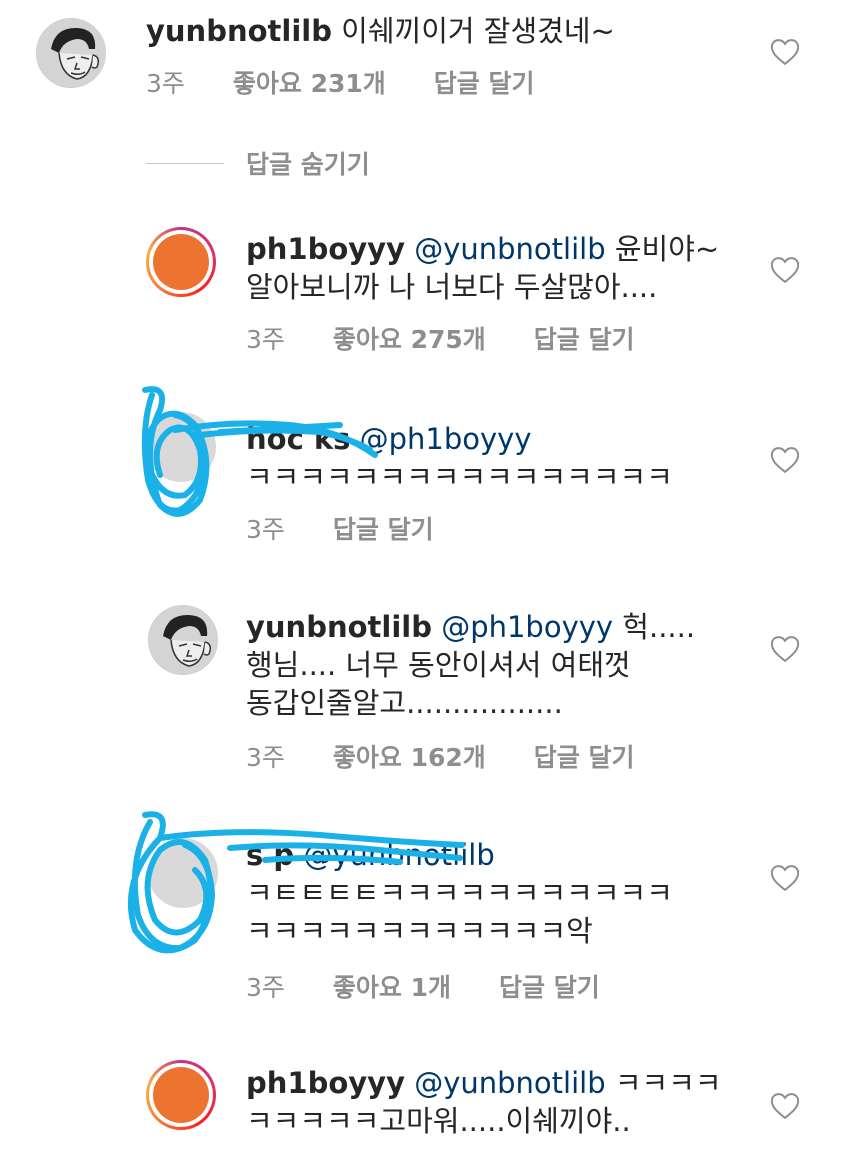 The height and width of the screenshot is (1150, 850). What do you see at coordinates (473, 31) in the screenshot?
I see `comment-message: 이쉐끼이거 잘생겼네~` at bounding box center [473, 31].